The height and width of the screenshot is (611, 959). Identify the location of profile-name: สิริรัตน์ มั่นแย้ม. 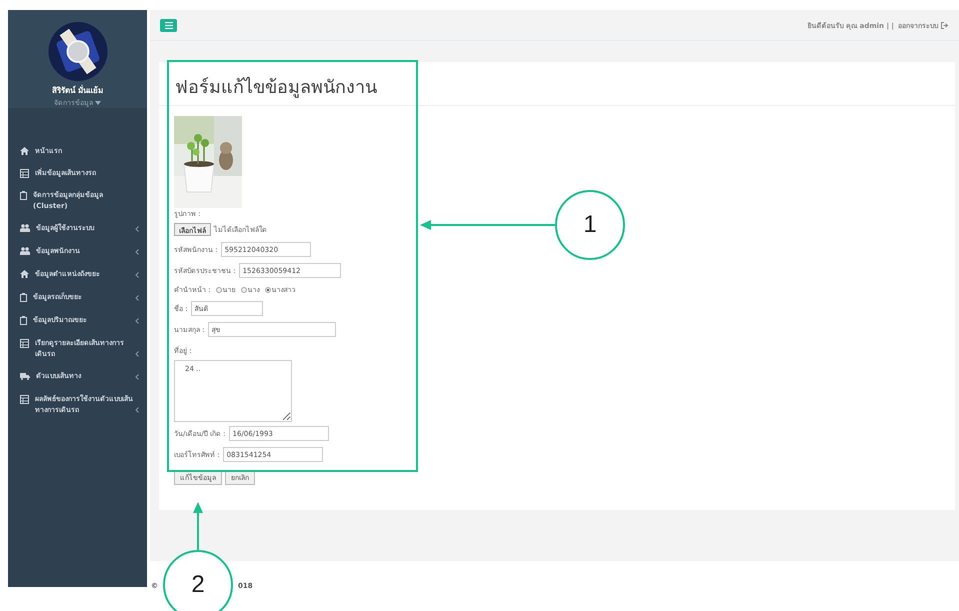
(77, 90).